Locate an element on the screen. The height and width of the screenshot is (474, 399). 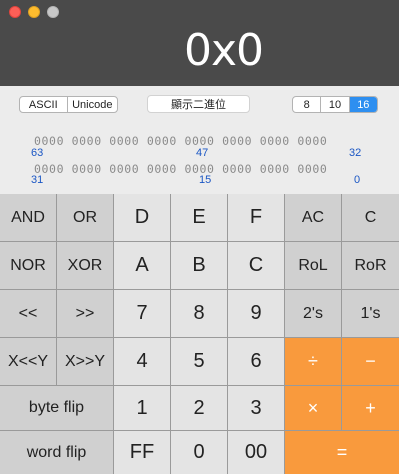
hex-c-key: C is located at coordinates (256, 265).